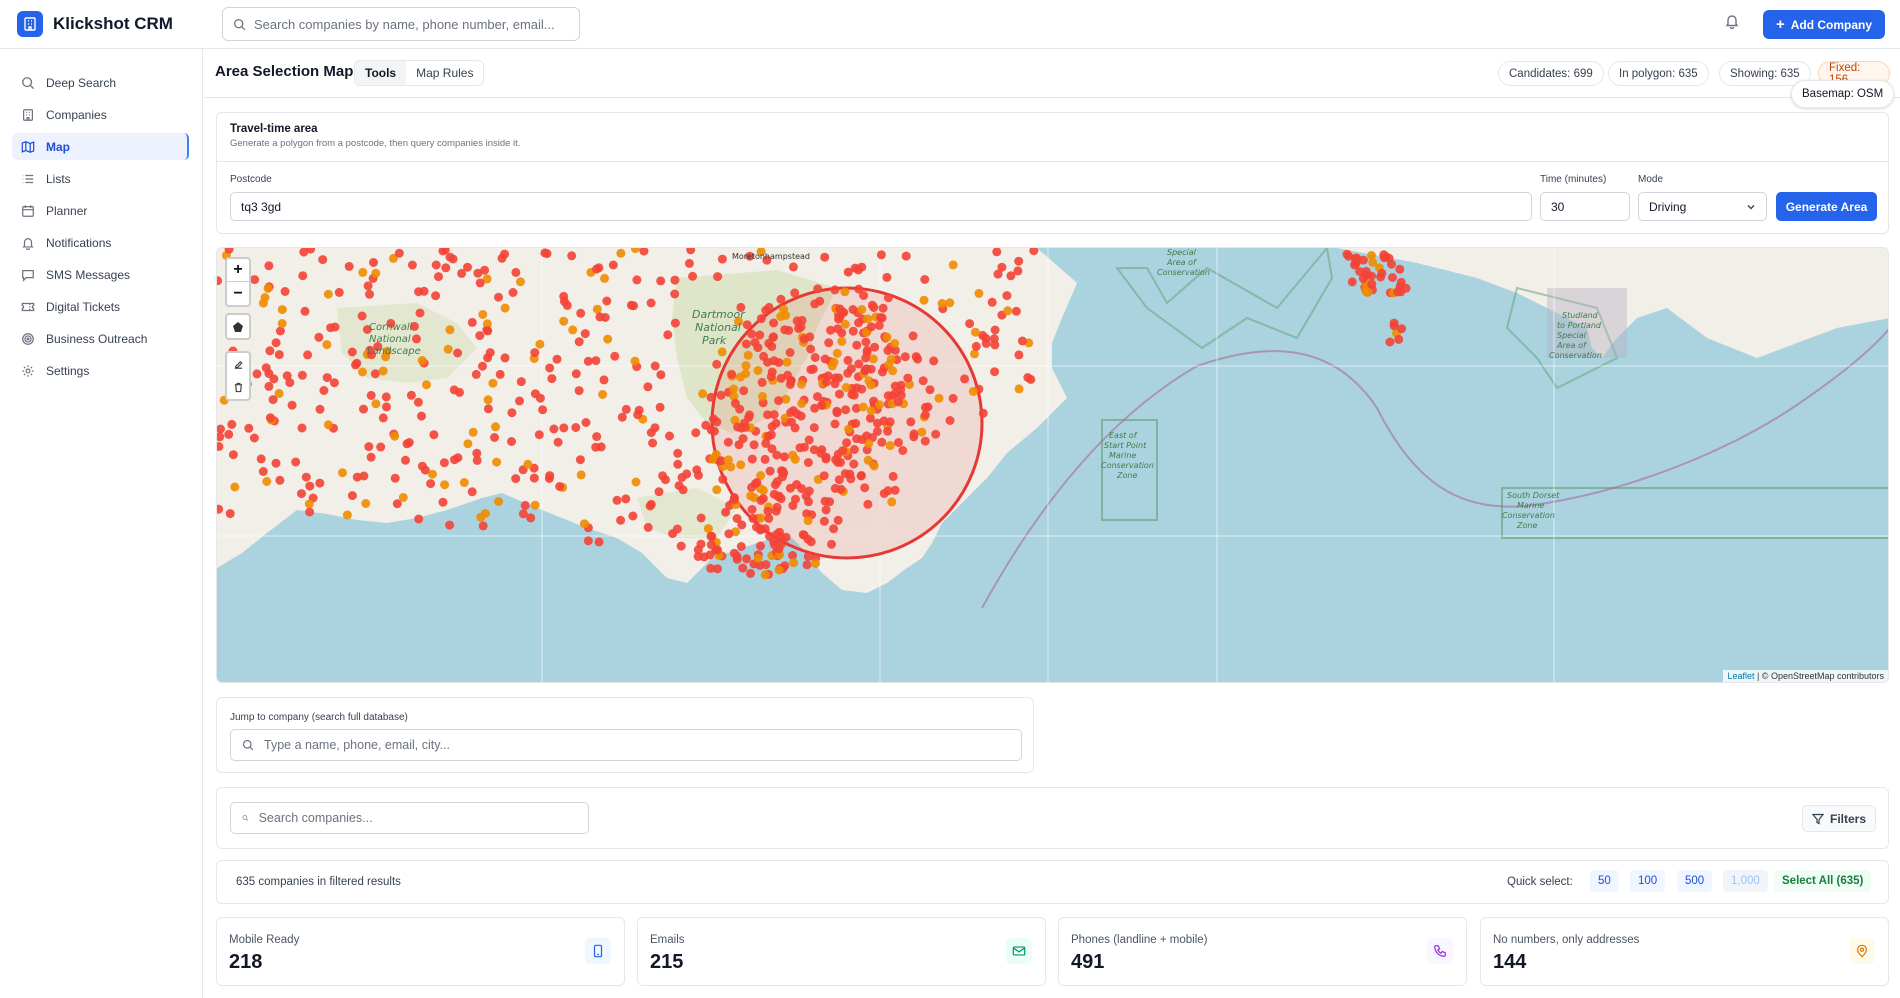  I want to click on sidebar-item-planner: Planner, so click(100, 210).